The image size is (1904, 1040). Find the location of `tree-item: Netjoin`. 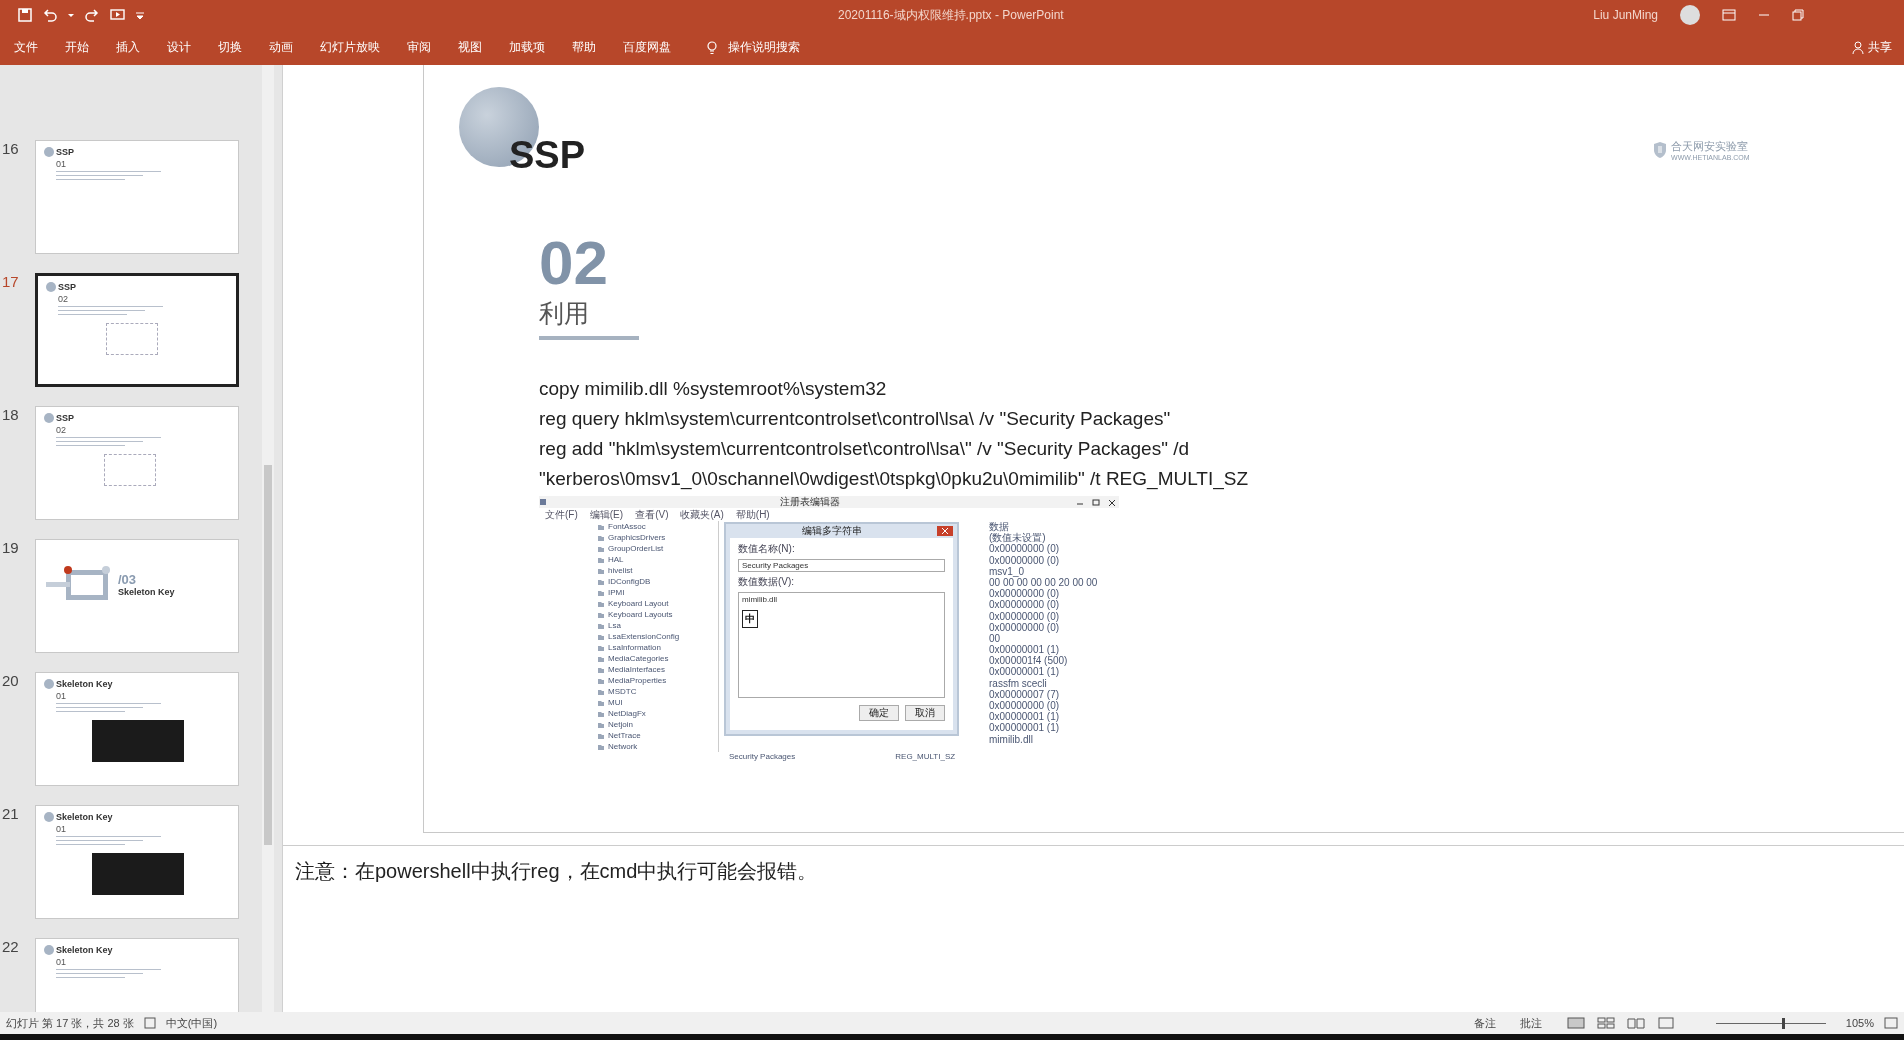

tree-item: Netjoin is located at coordinates (620, 724).